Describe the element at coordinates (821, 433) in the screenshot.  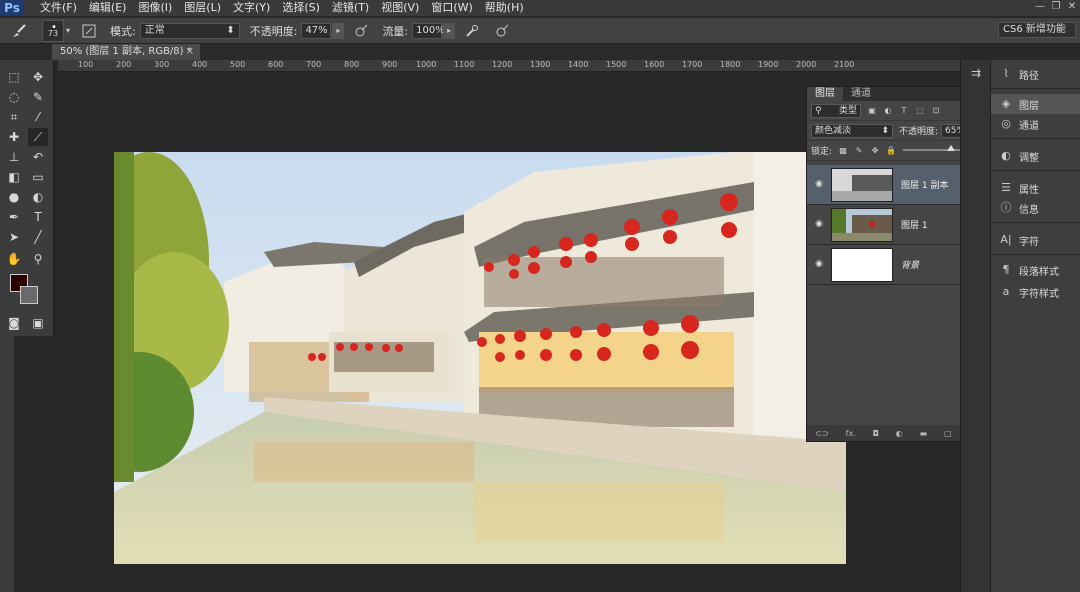
I see `link-icon: ⊂⊃` at that location.